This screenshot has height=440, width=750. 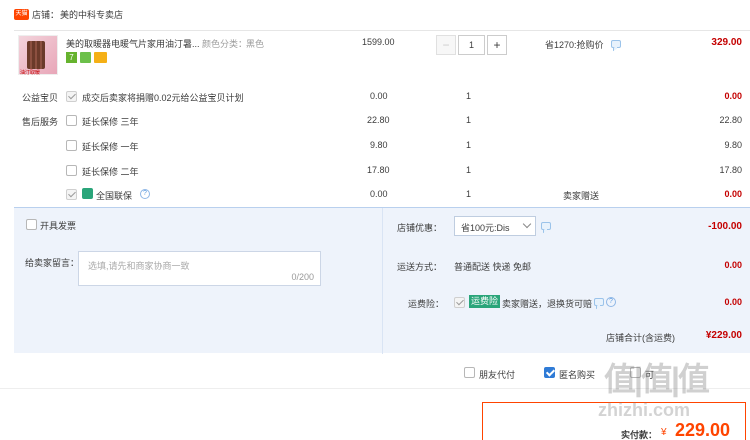 I want to click on promo-label: 省1270:抢购价, so click(x=574, y=45).